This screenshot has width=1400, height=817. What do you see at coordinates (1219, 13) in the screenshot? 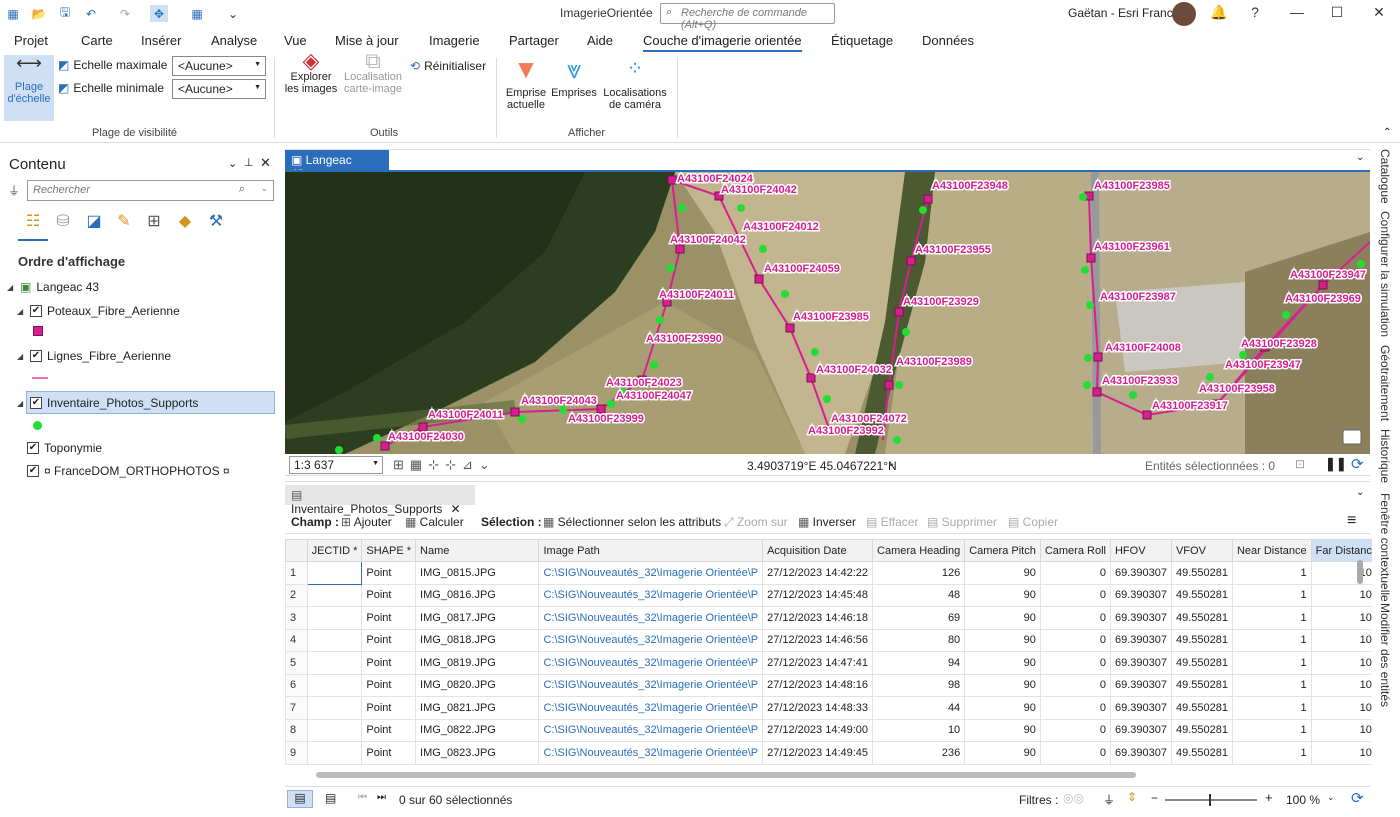
I see `notification-bell-icon: 🔔` at bounding box center [1219, 13].